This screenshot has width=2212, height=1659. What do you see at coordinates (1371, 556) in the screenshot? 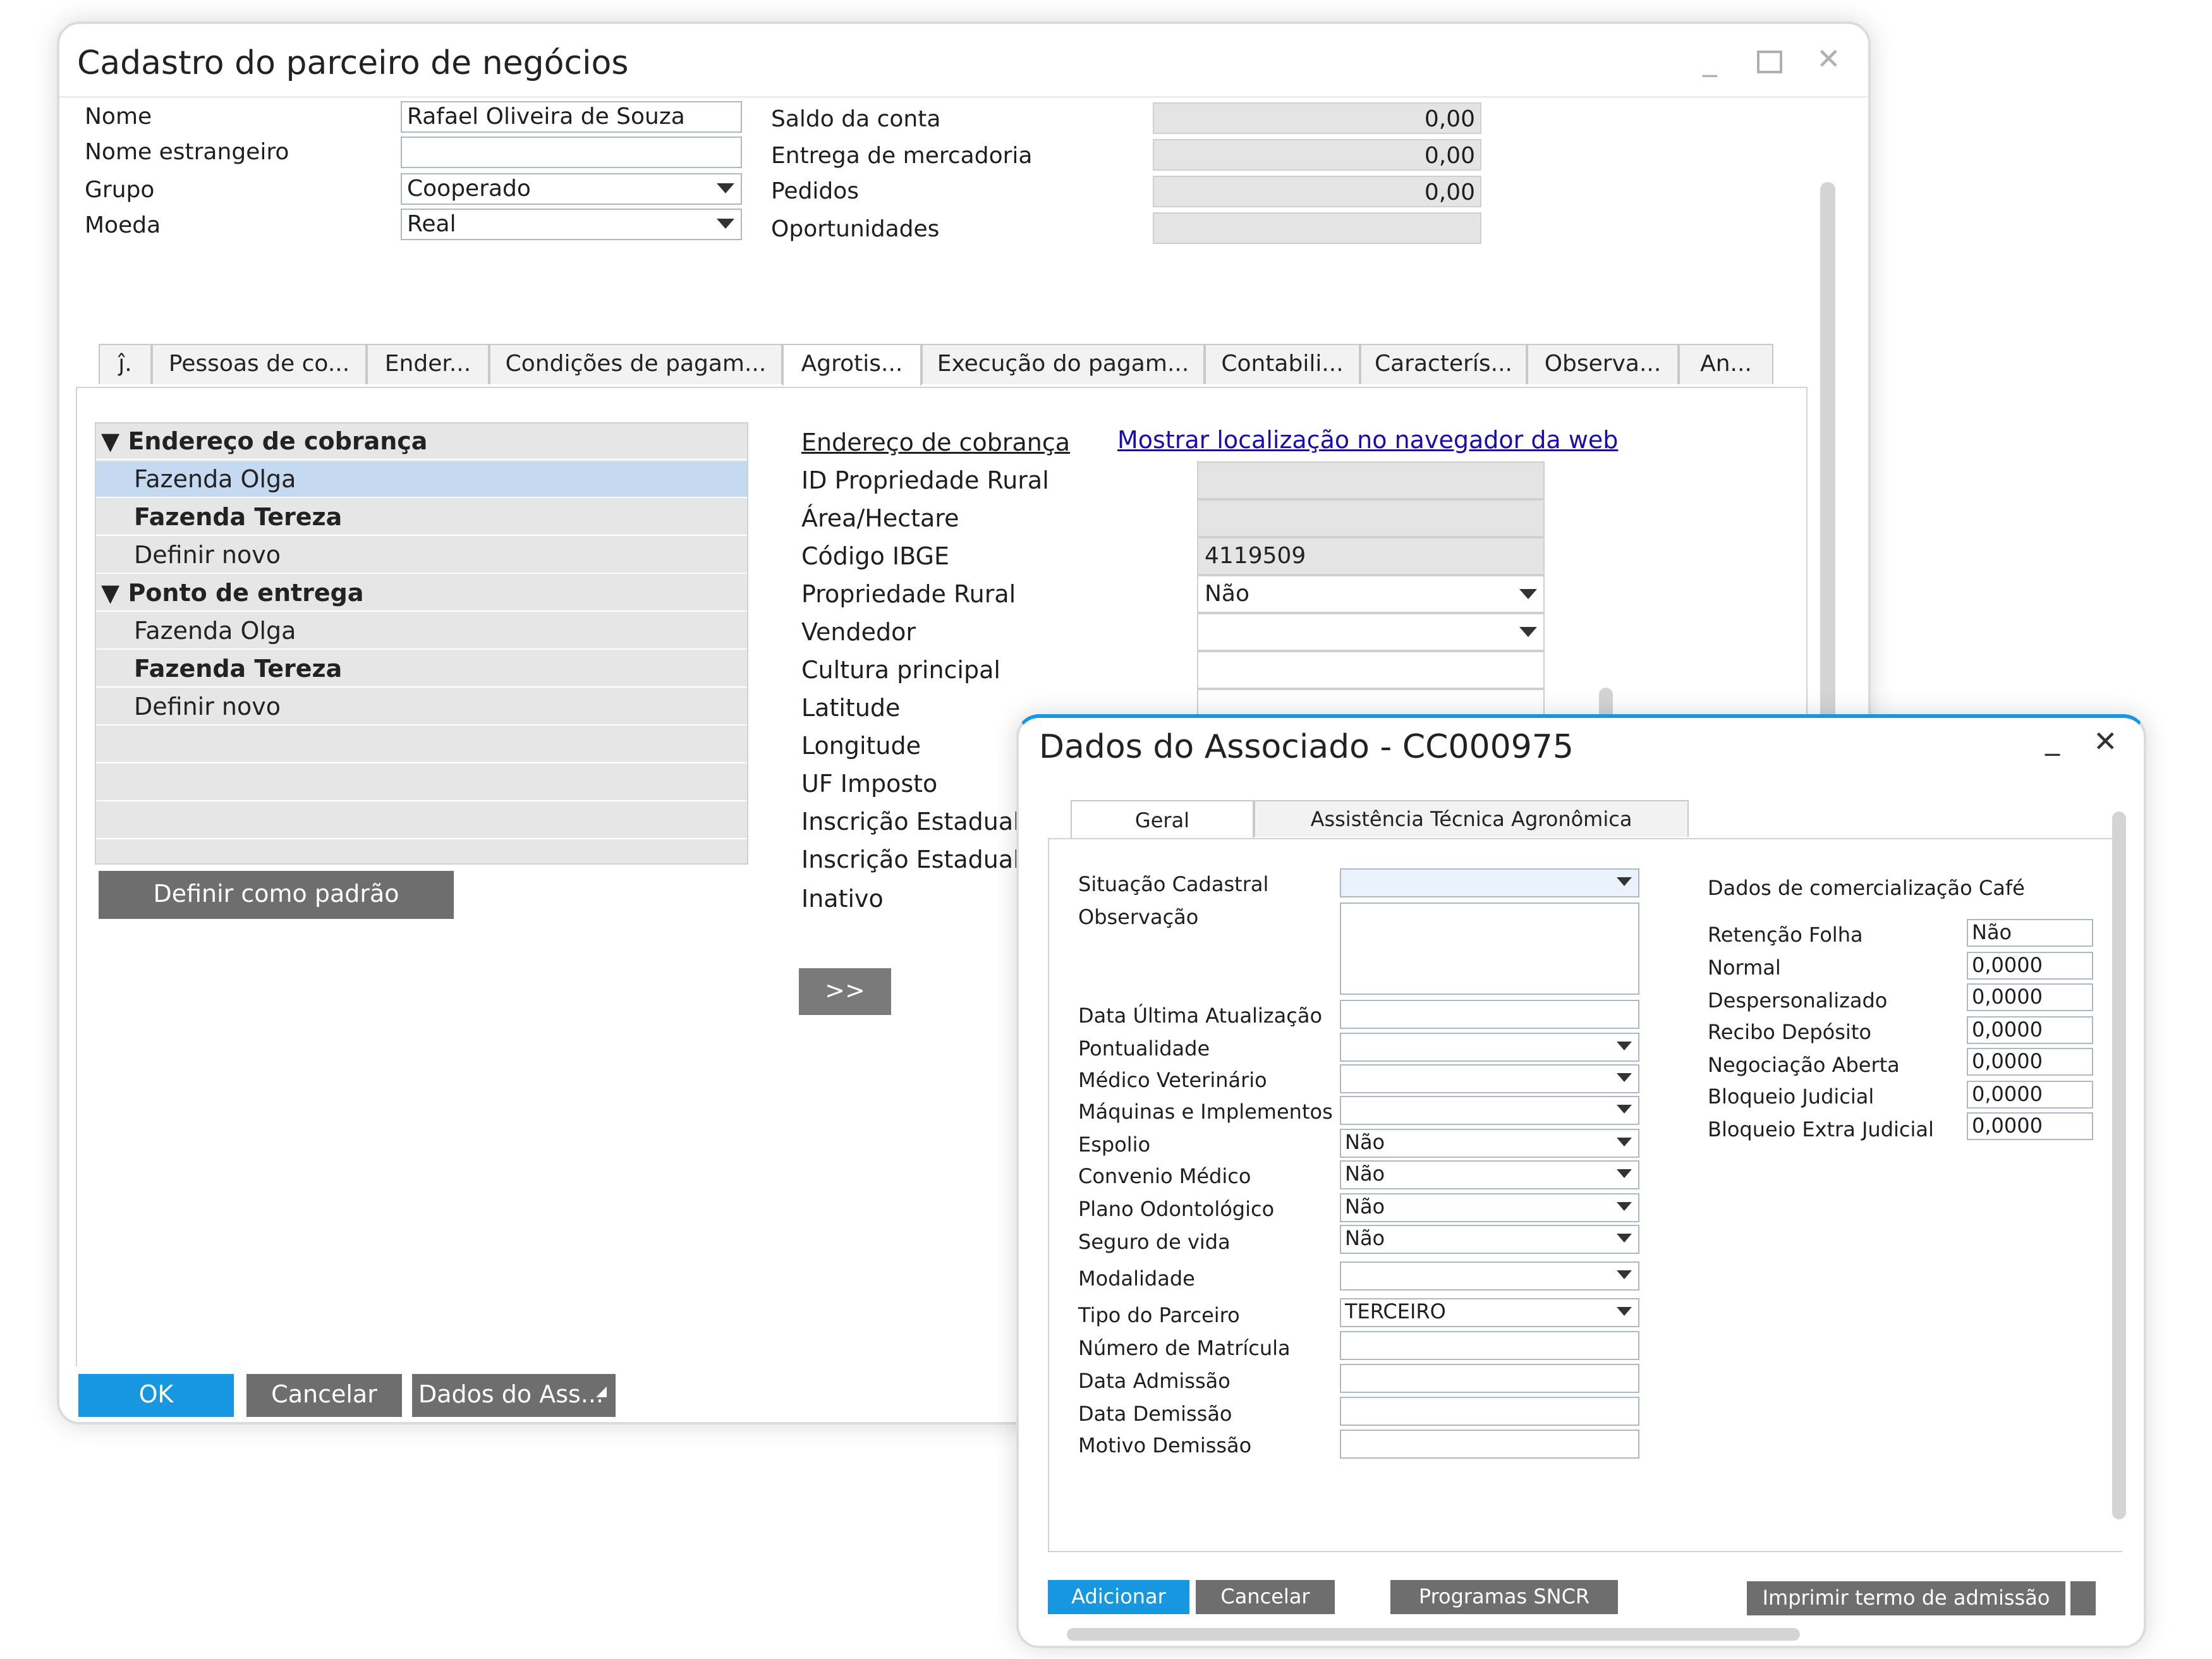
I see `codigo-ibge-value: 4119509` at bounding box center [1371, 556].